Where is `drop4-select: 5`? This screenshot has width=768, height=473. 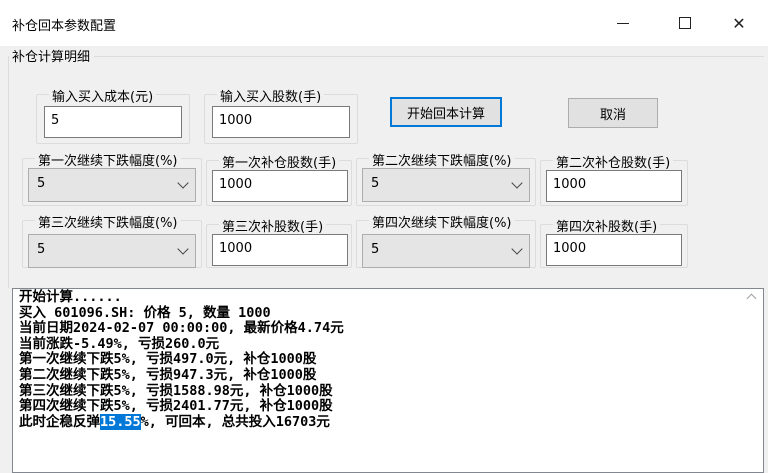
drop4-select: 5 is located at coordinates (446, 251).